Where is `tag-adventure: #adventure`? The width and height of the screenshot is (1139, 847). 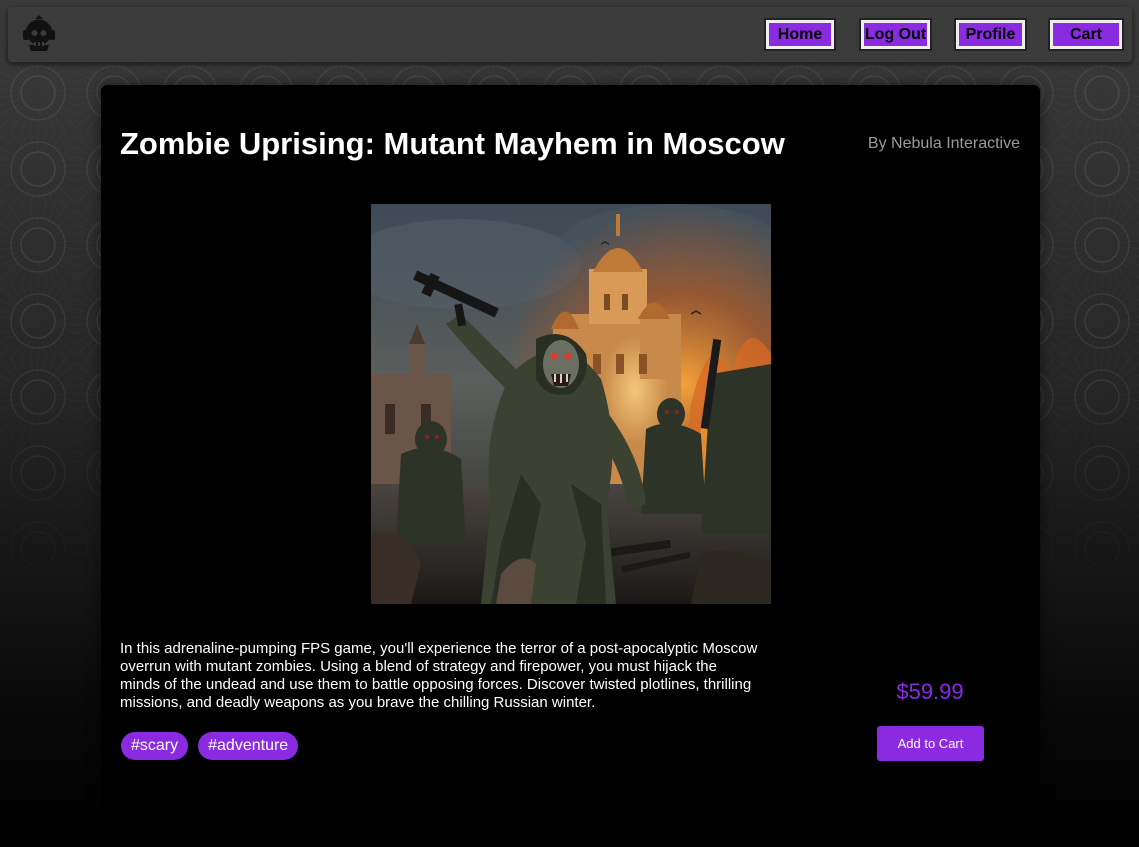 tag-adventure: #adventure is located at coordinates (248, 746).